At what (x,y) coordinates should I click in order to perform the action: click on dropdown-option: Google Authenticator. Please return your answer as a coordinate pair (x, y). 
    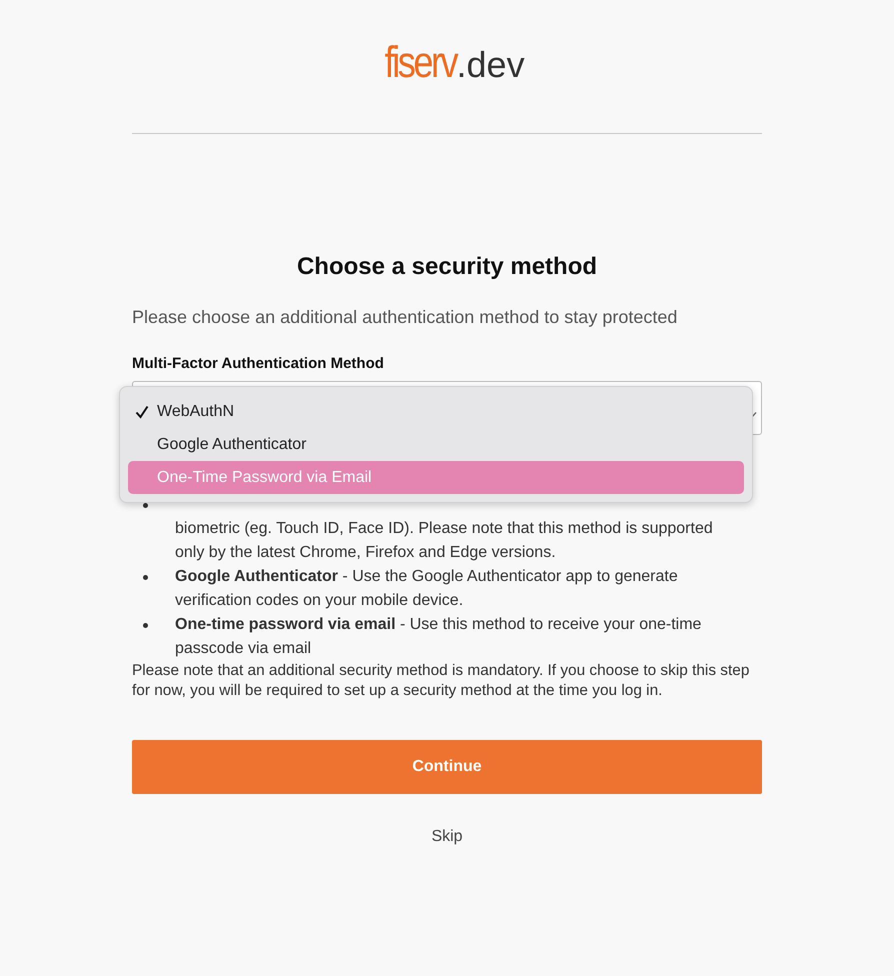
    Looking at the image, I should click on (436, 444).